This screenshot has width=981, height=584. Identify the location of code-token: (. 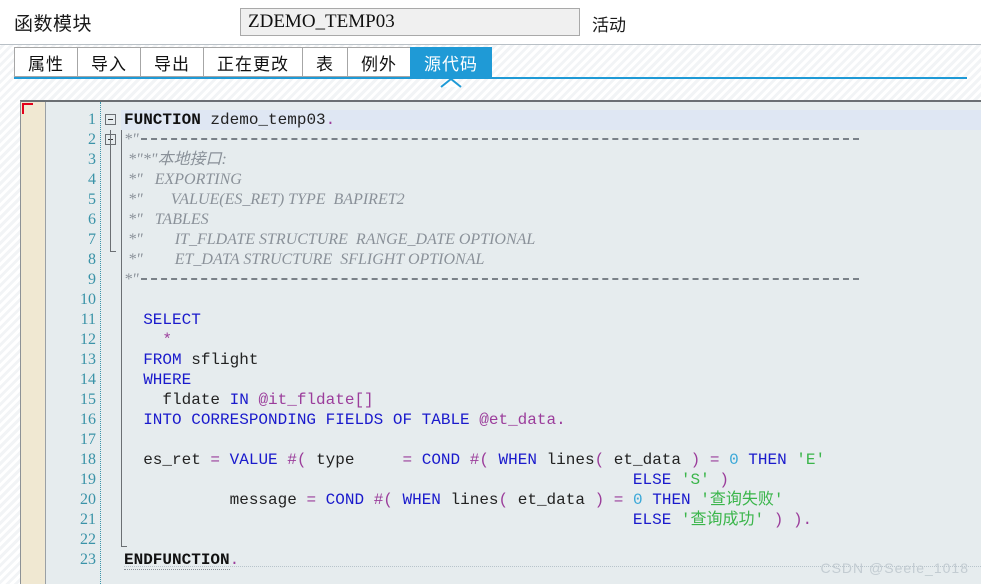
(503, 500).